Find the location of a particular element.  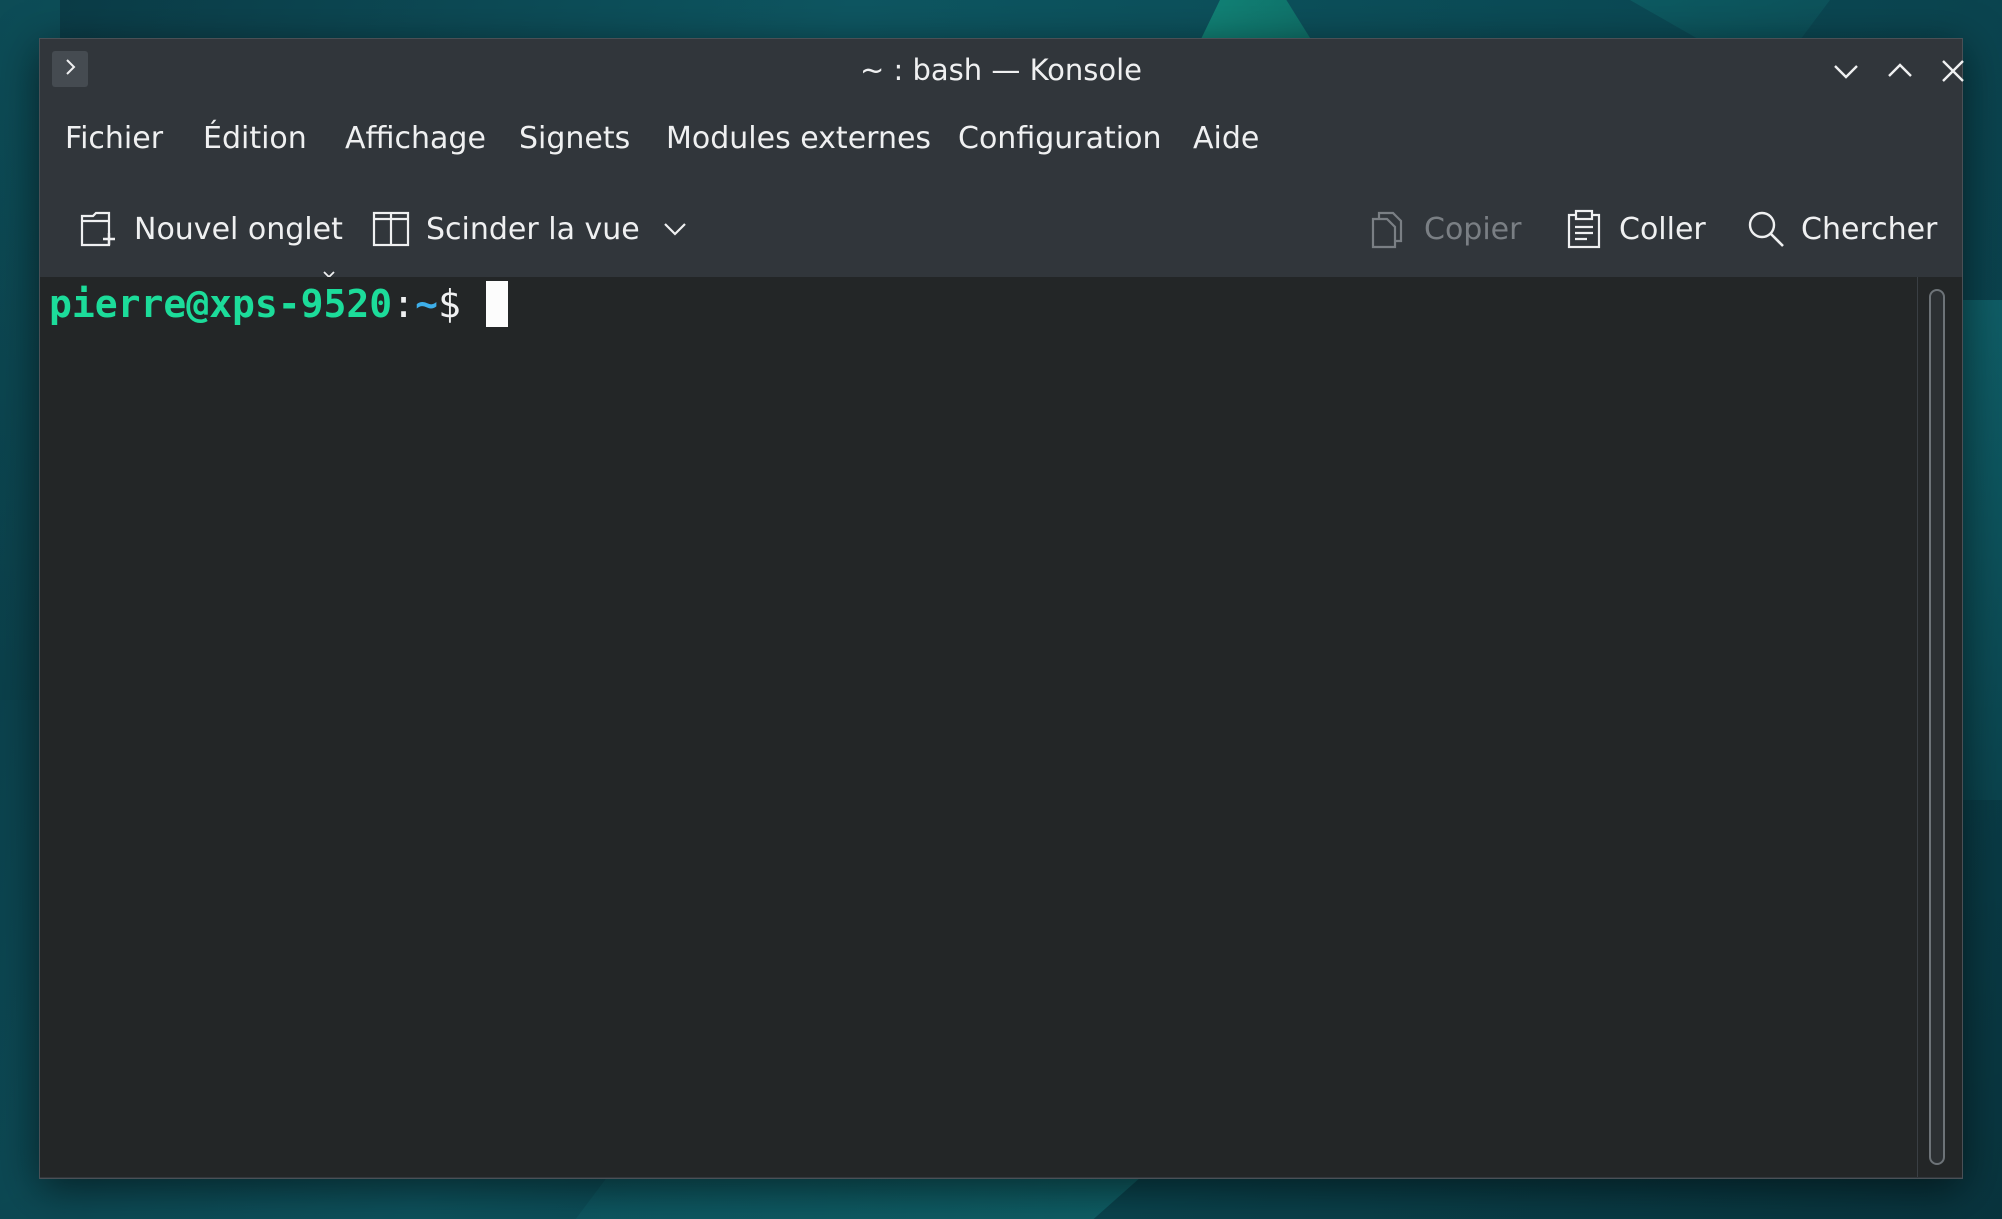

minimize-button is located at coordinates (1846, 73).